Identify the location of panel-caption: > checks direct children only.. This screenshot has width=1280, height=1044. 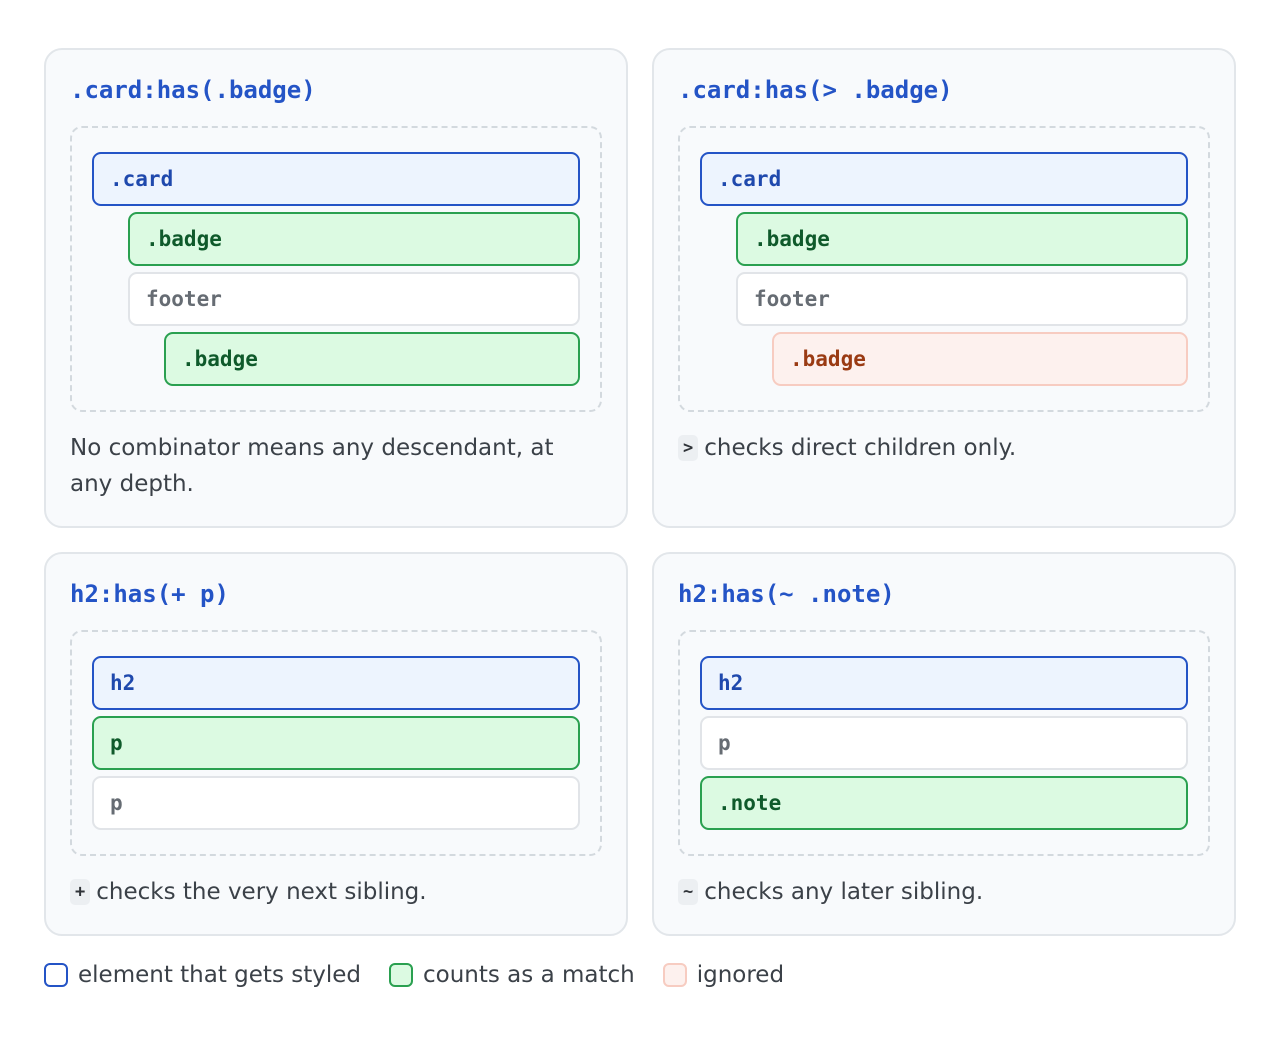
(944, 448).